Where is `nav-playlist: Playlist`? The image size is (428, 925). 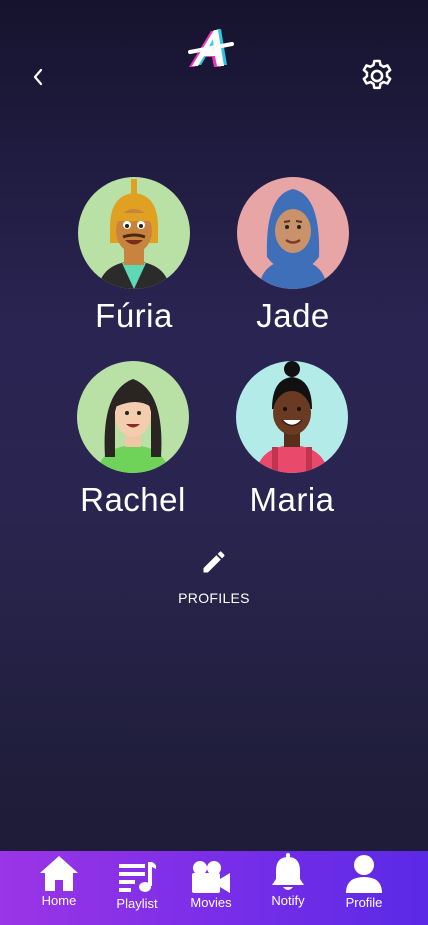 nav-playlist: Playlist is located at coordinates (137, 888).